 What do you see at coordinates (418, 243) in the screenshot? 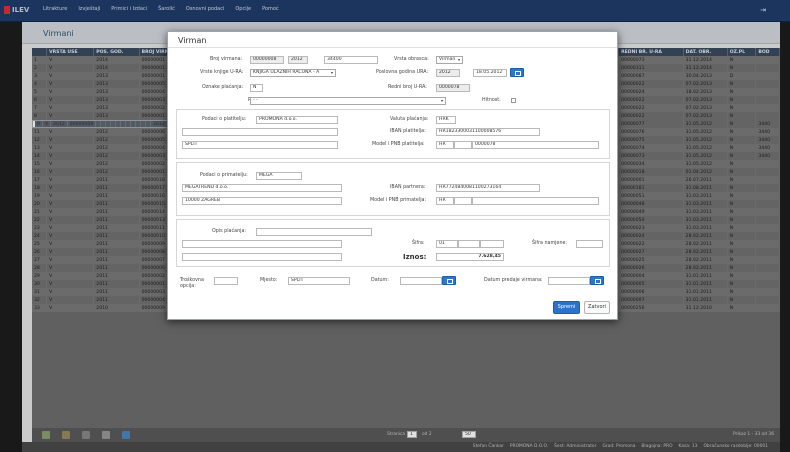
I see `sifra-label: Šifra:` at bounding box center [418, 243].